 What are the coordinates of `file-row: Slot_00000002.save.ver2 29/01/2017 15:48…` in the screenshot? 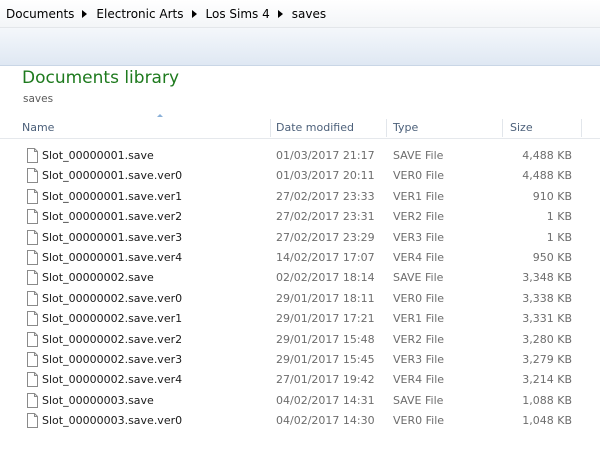 It's located at (300, 340).